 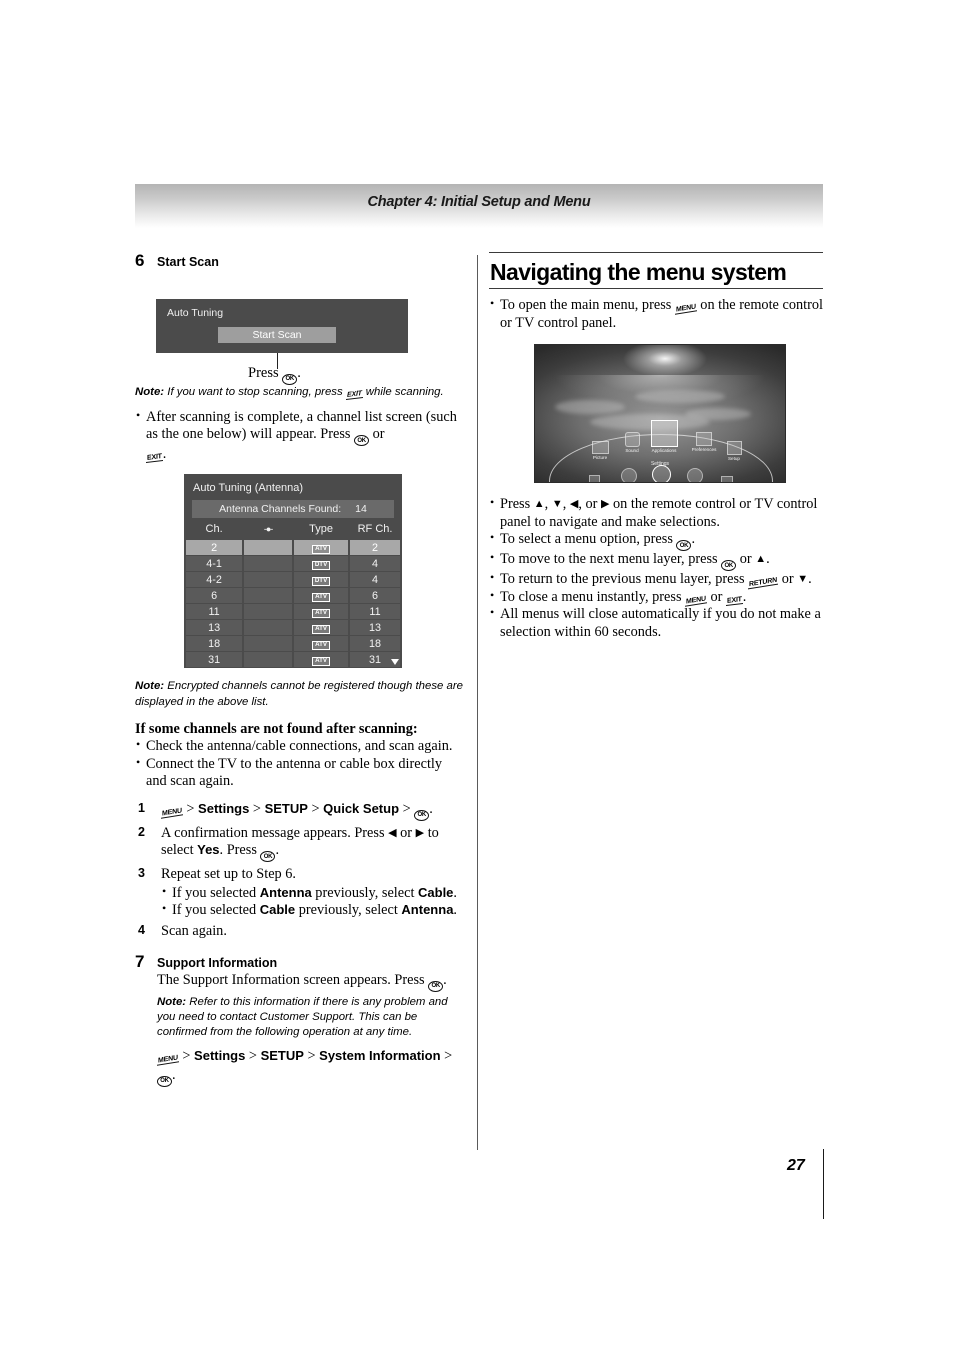 I want to click on cell-type: ATV, so click(x=321, y=660).